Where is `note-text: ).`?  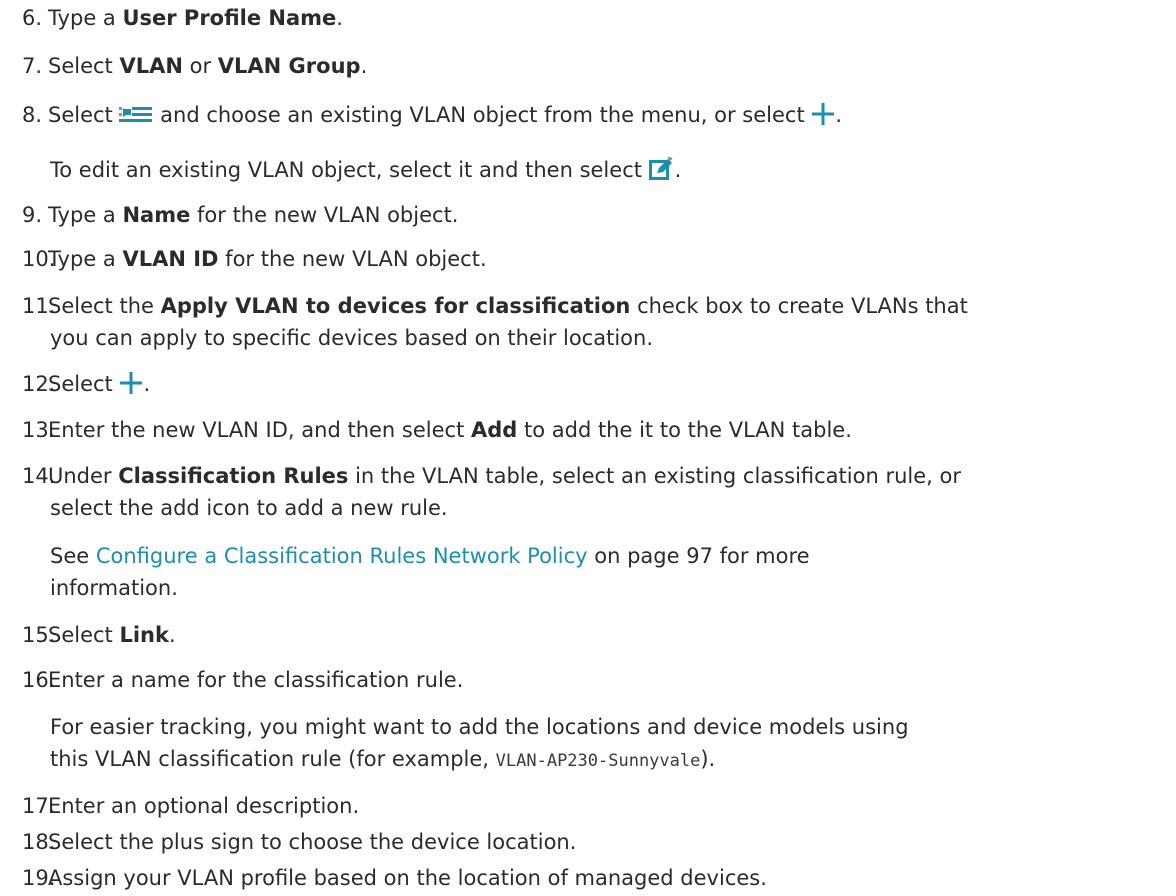
note-text: ). is located at coordinates (708, 759).